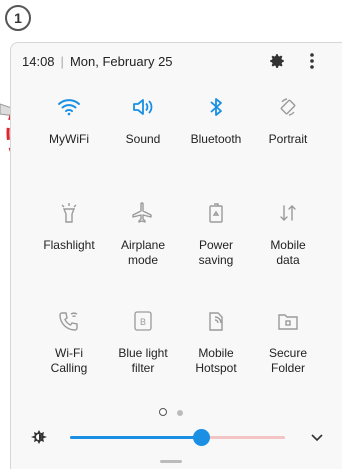 The image size is (342, 469). Describe the element at coordinates (38, 61) in the screenshot. I see `status-time: 14:08` at that location.